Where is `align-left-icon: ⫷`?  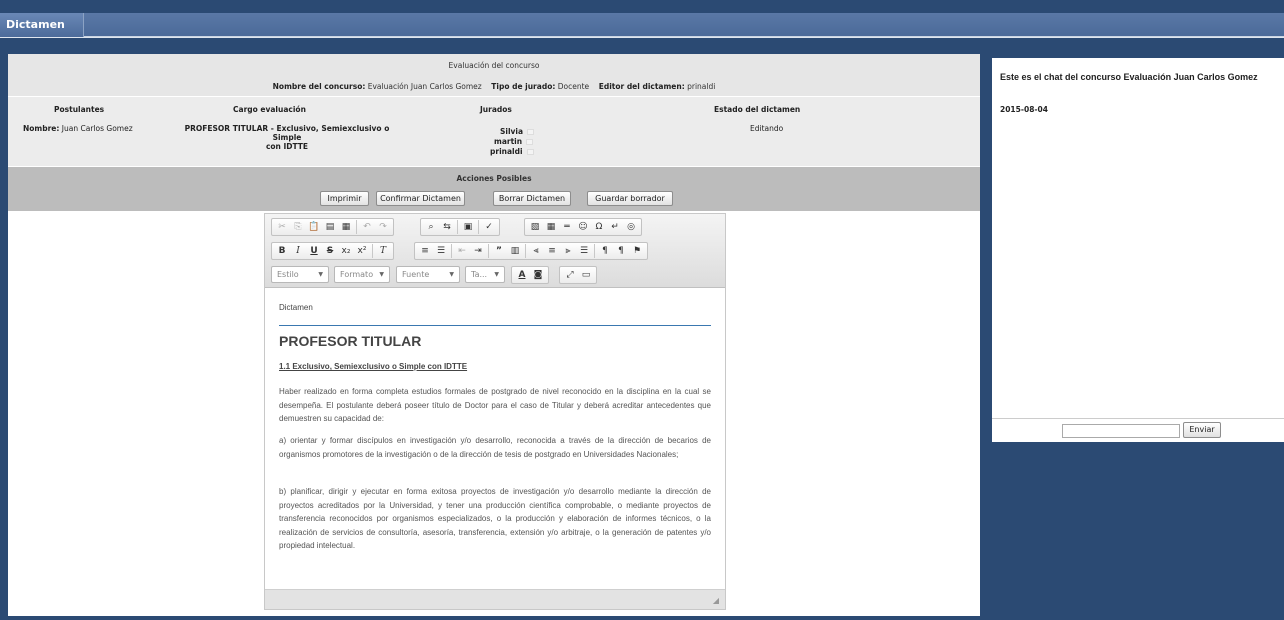 align-left-icon: ⫷ is located at coordinates (536, 251).